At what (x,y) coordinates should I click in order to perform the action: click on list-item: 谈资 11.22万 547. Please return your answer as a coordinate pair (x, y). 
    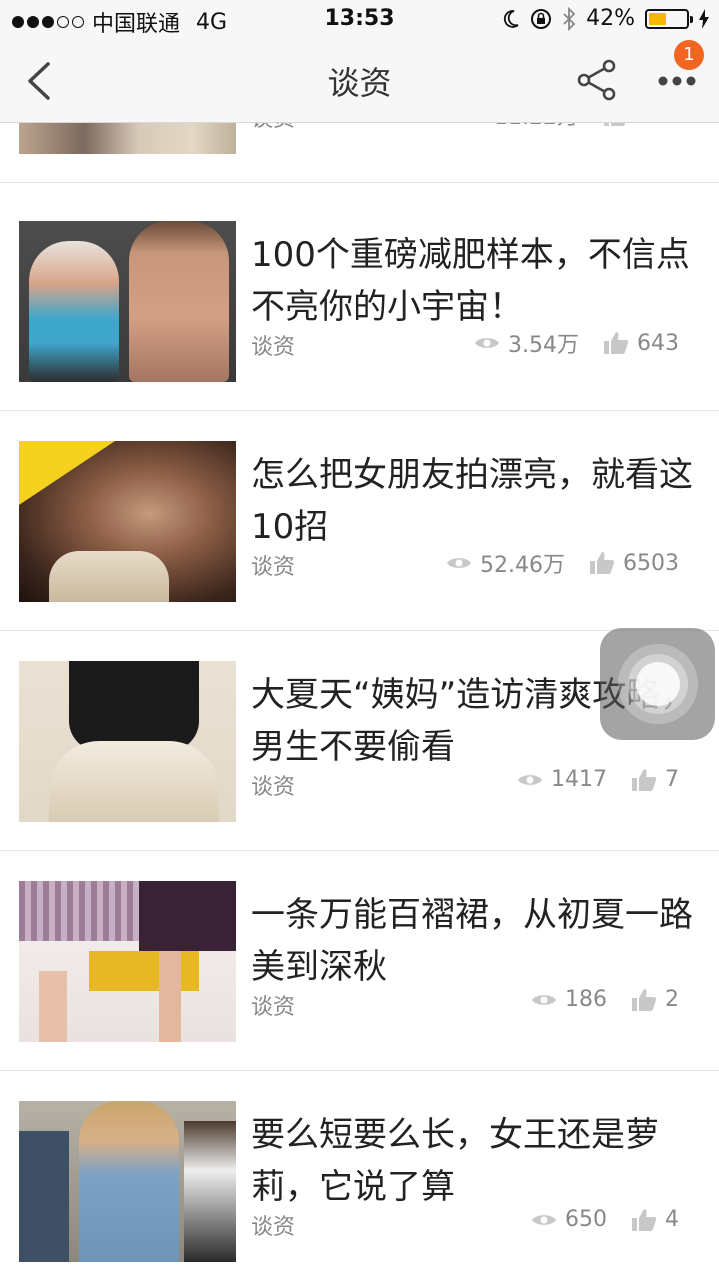
    Looking at the image, I should click on (359, 153).